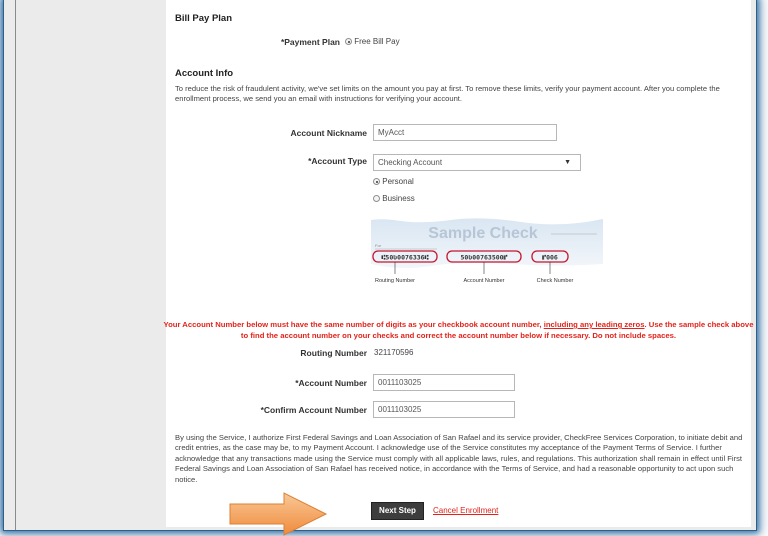 The image size is (768, 536). I want to click on routing-number-value: 321170596, so click(394, 352).